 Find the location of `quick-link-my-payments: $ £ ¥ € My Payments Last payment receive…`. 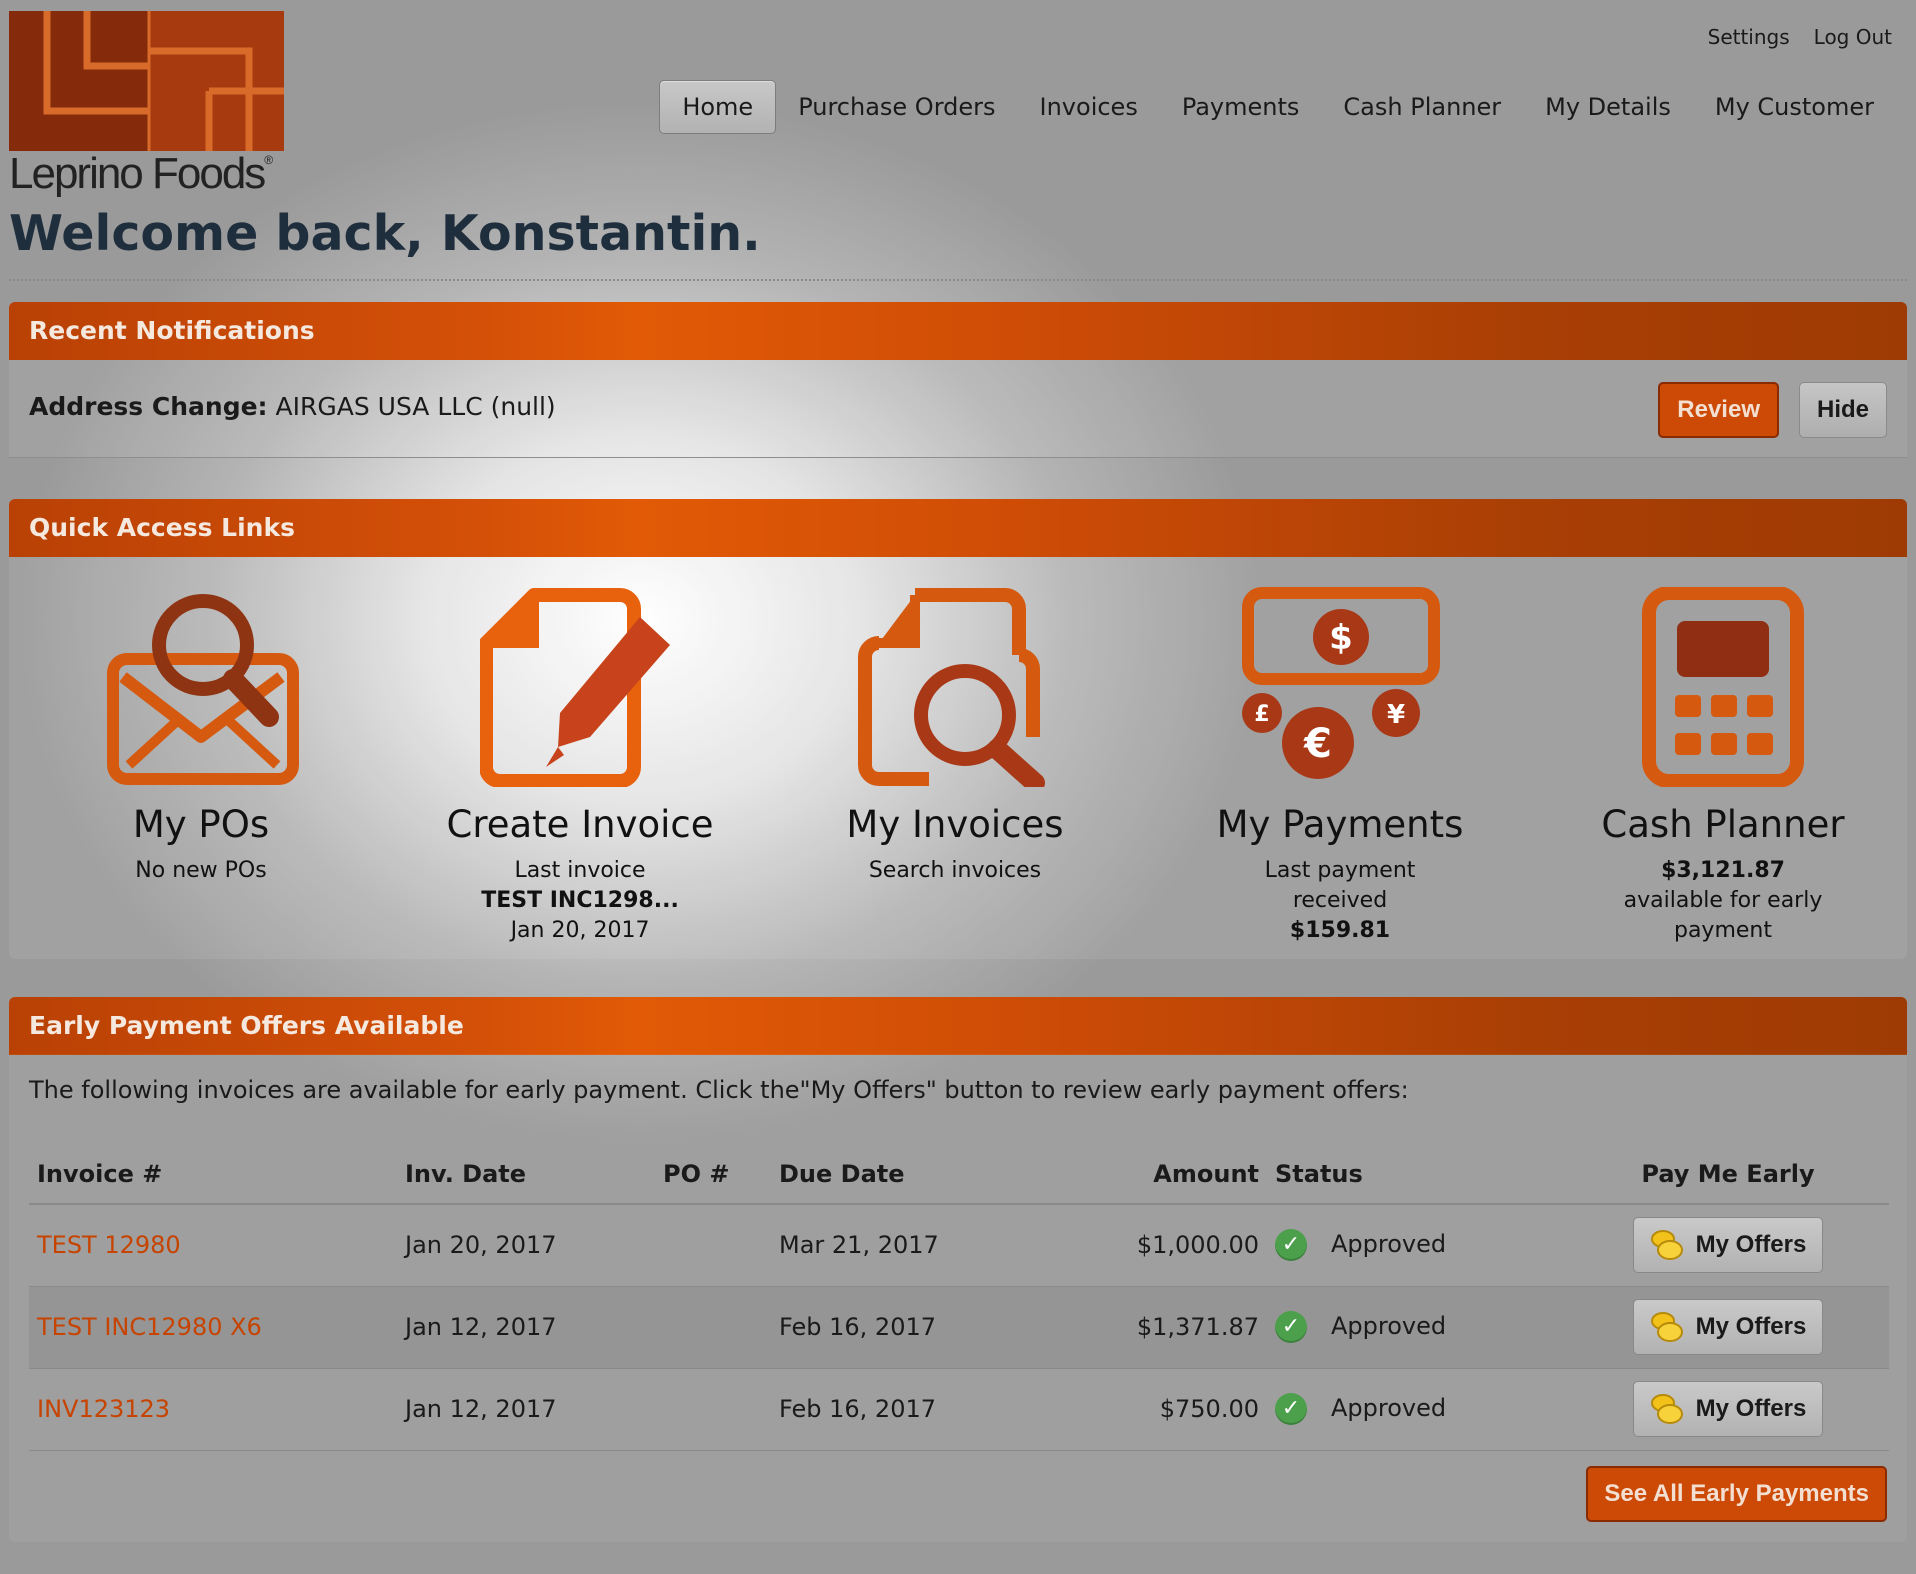

quick-link-my-payments: $ £ ¥ € My Payments Last payment receive… is located at coordinates (1340, 751).